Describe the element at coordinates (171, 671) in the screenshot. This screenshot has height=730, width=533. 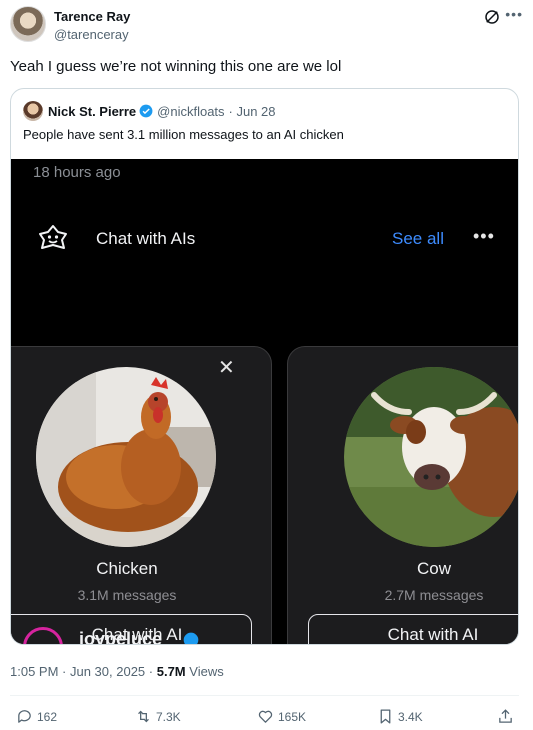
I see `views-count: 5.7M` at that location.